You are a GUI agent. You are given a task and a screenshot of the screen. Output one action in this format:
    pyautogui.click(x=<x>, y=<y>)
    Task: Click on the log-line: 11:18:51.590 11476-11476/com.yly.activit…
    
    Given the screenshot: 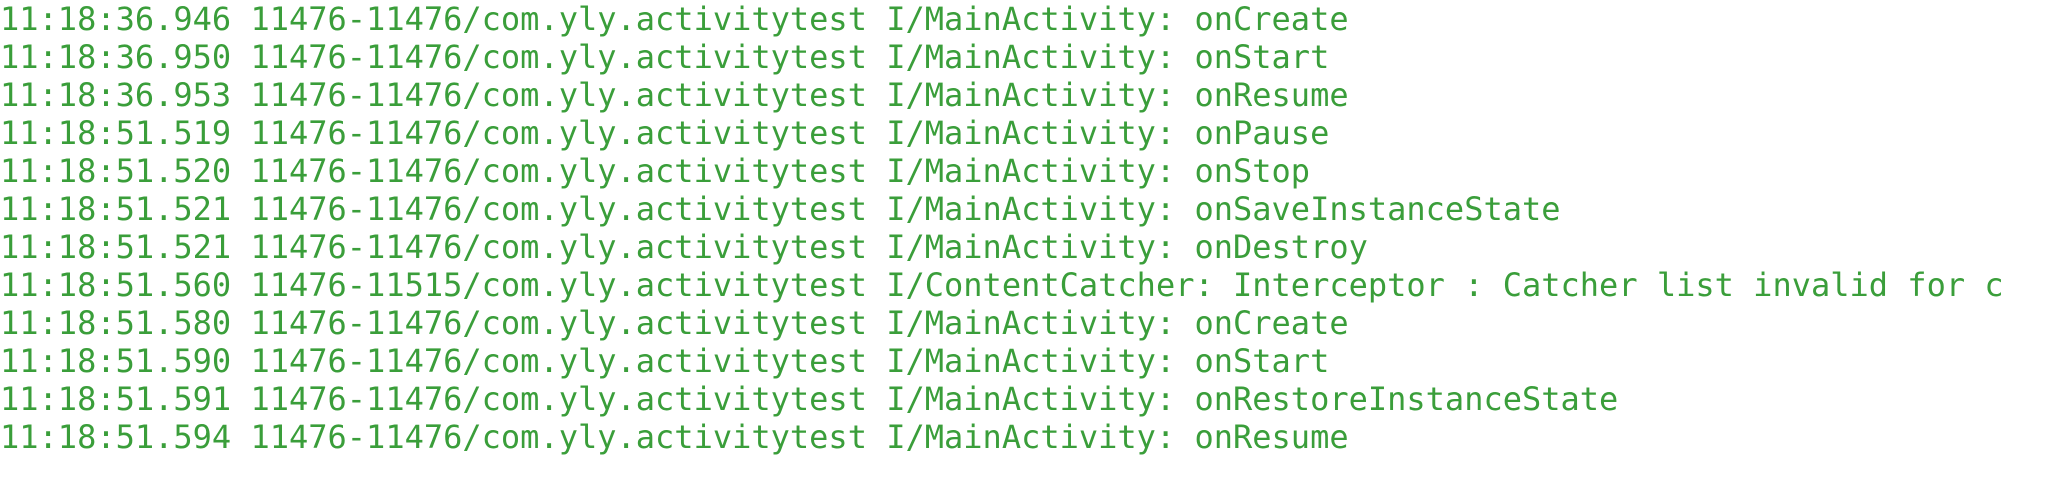 What is the action you would take?
    pyautogui.click(x=665, y=361)
    